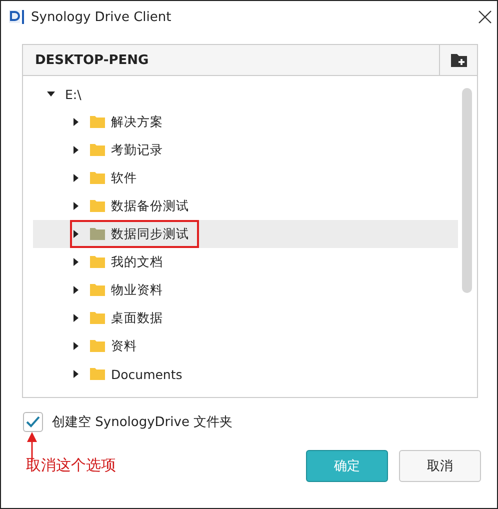  What do you see at coordinates (245, 150) in the screenshot?
I see `tree-row: 考勤记录` at bounding box center [245, 150].